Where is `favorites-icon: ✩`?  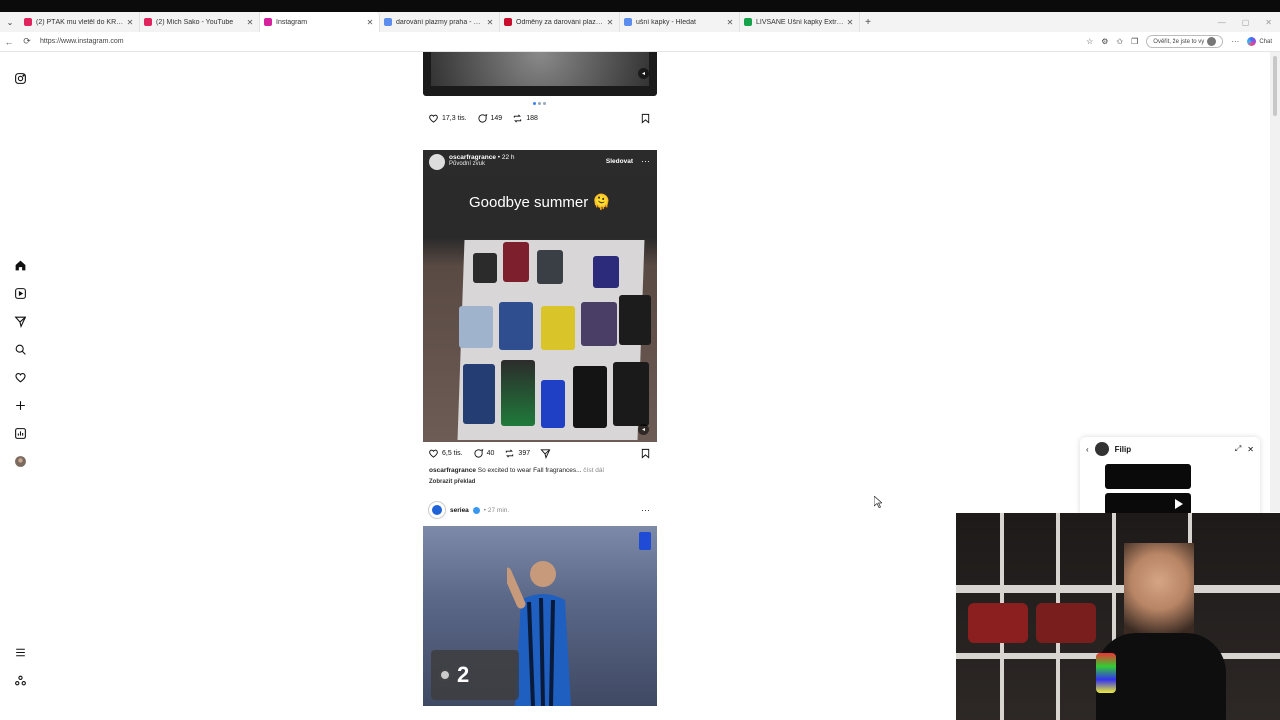 favorites-icon: ✩ is located at coordinates (1119, 41).